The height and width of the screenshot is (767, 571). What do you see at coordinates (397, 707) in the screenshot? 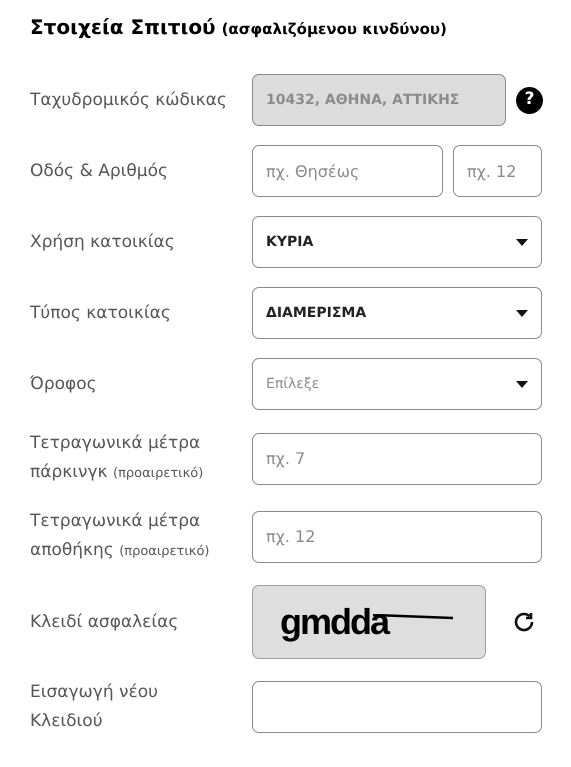
I see `input-field` at bounding box center [397, 707].